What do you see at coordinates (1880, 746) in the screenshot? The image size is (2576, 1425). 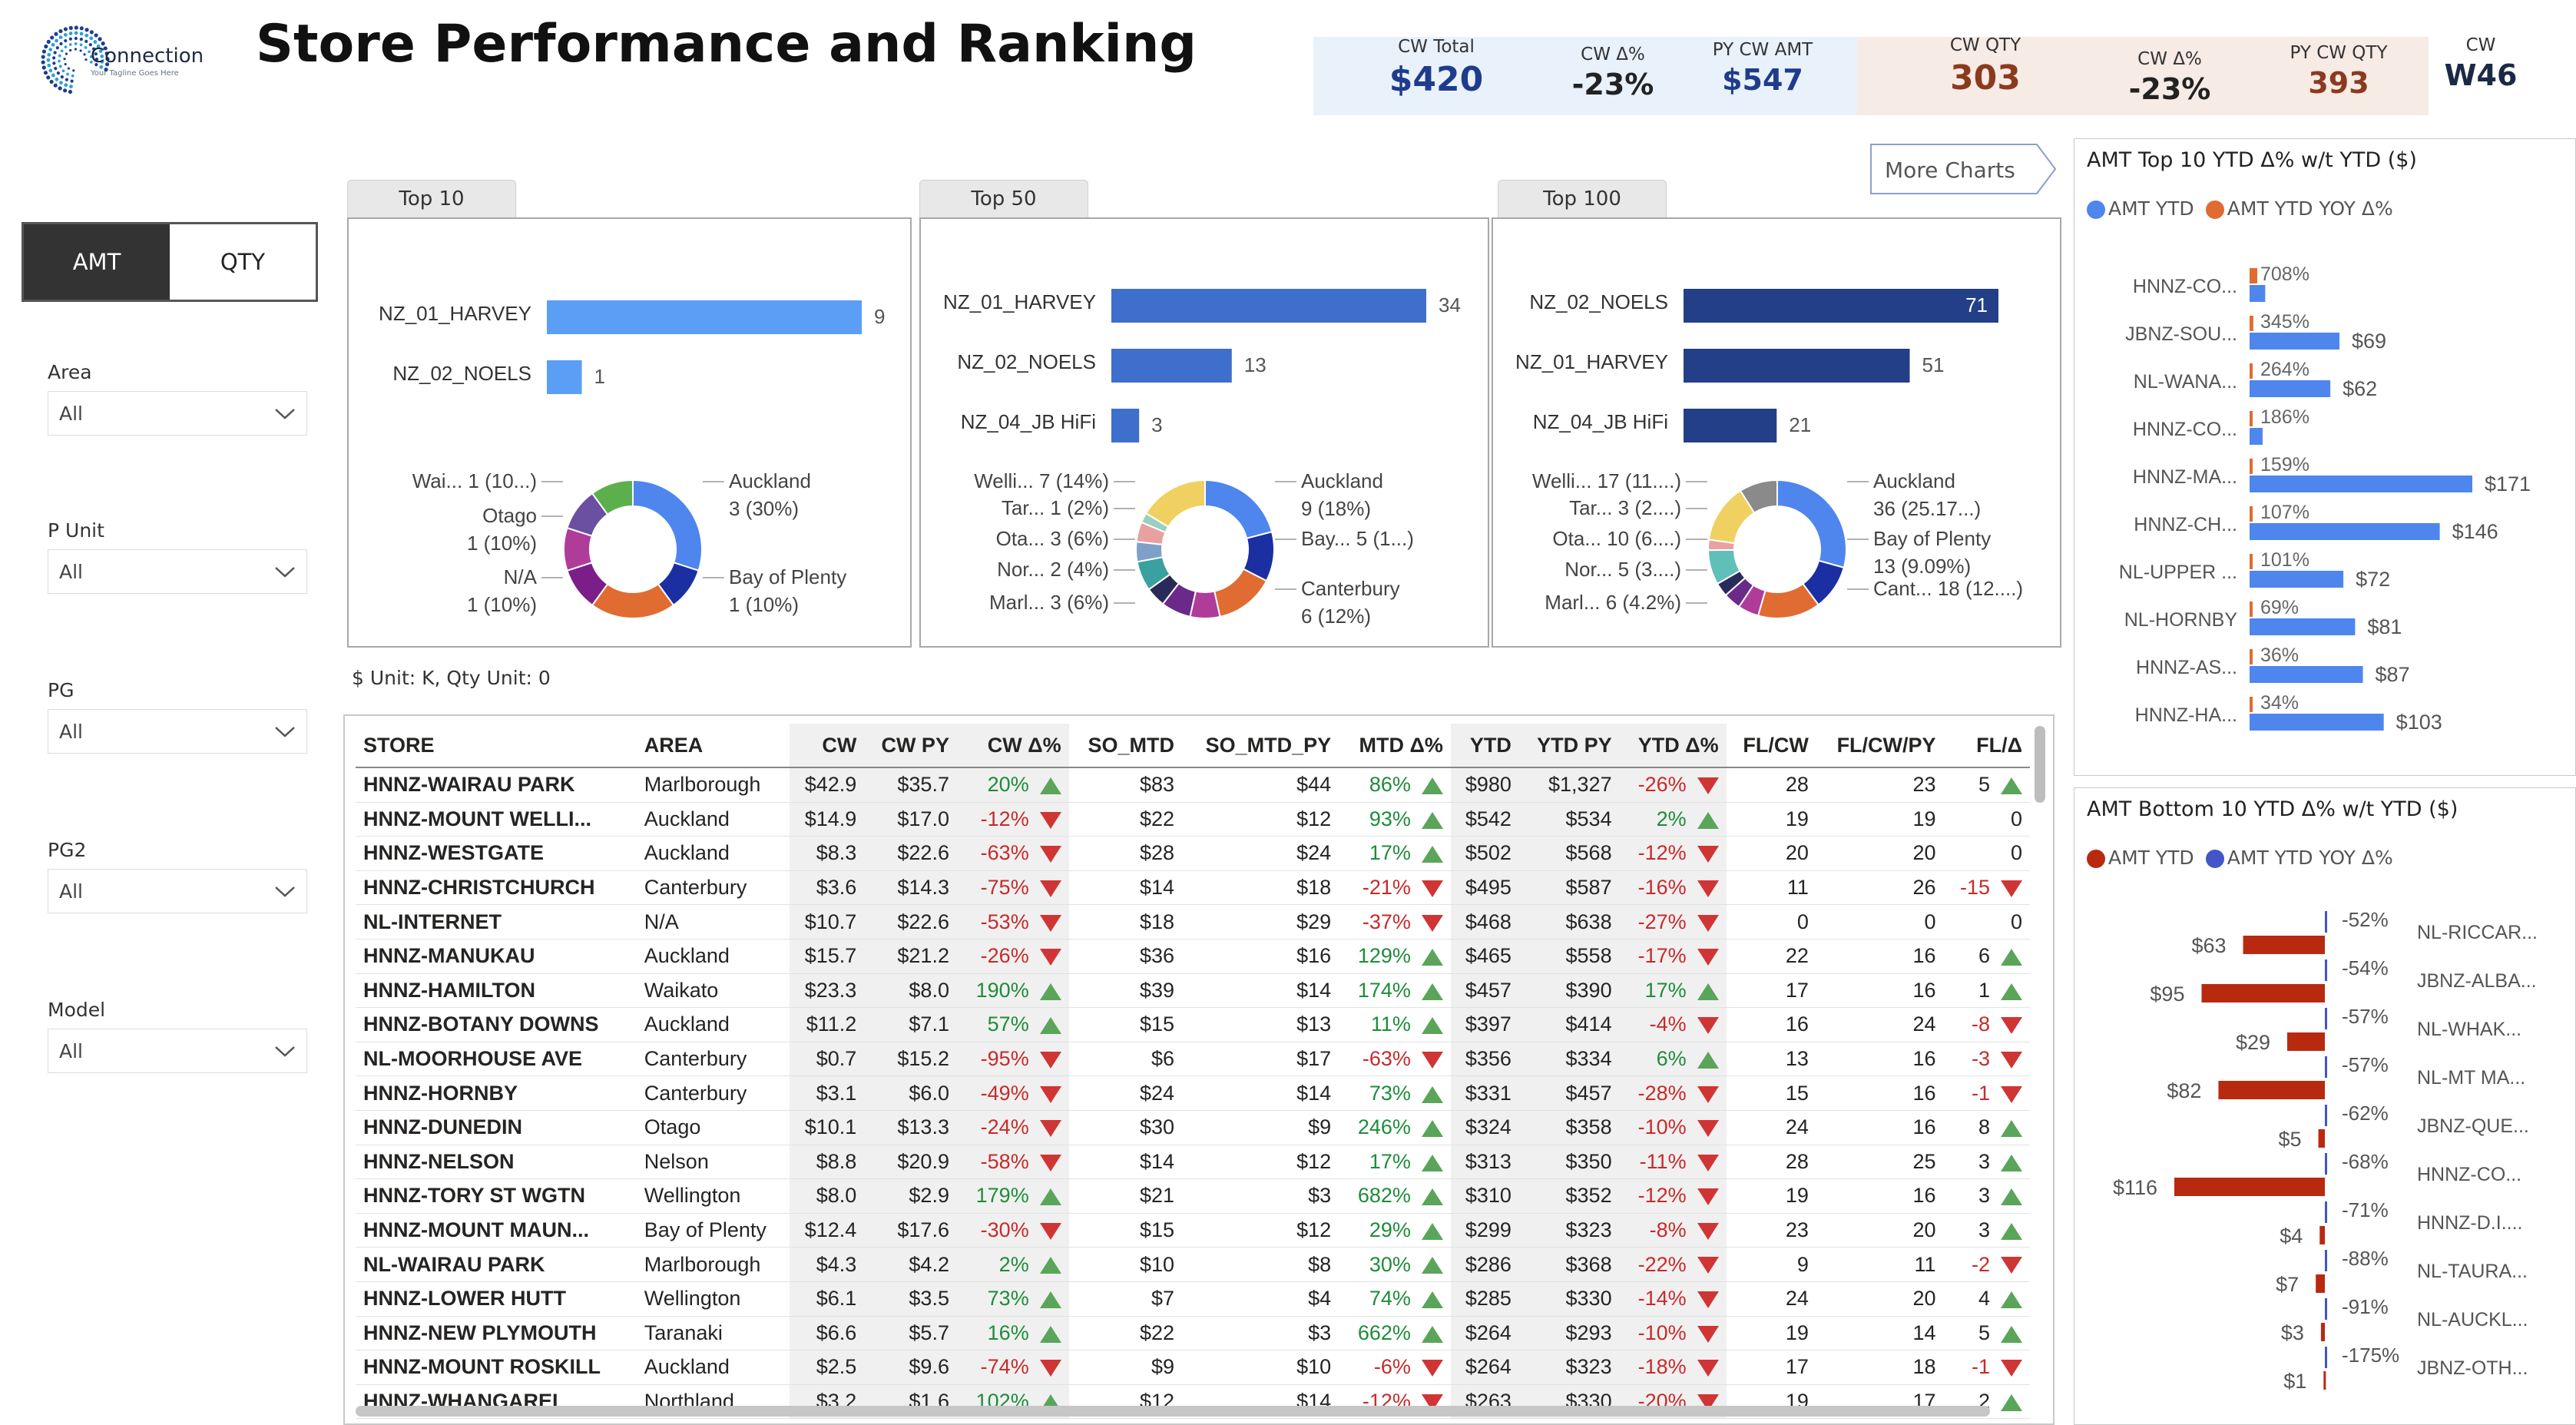 I see `column-header: FL/CW/PY` at bounding box center [1880, 746].